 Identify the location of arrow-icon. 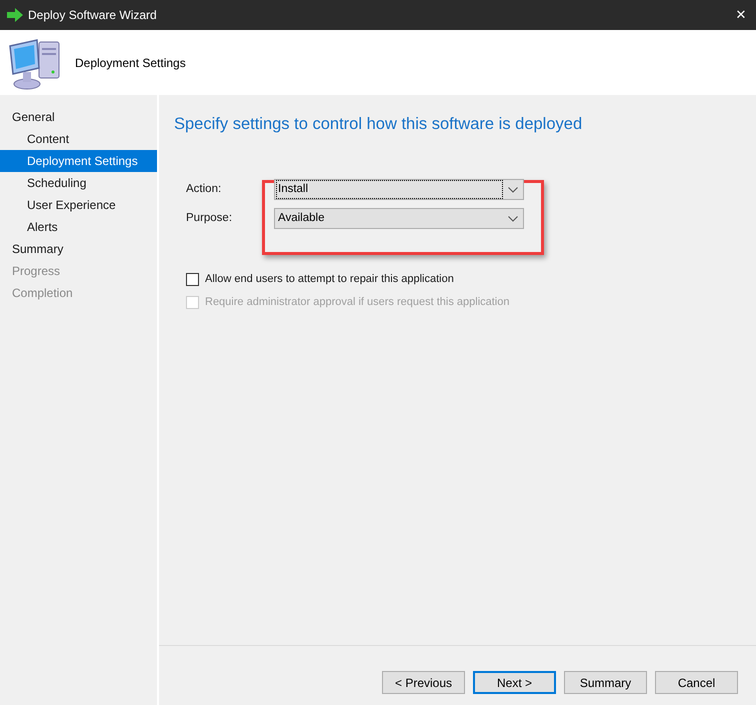
(15, 15).